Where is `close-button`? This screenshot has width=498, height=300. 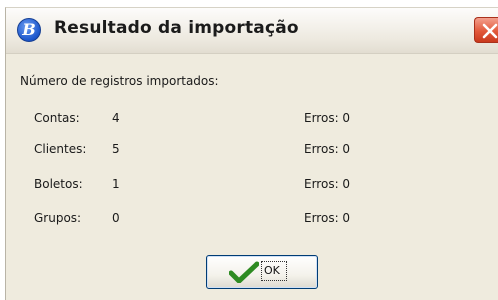 close-button is located at coordinates (486, 30).